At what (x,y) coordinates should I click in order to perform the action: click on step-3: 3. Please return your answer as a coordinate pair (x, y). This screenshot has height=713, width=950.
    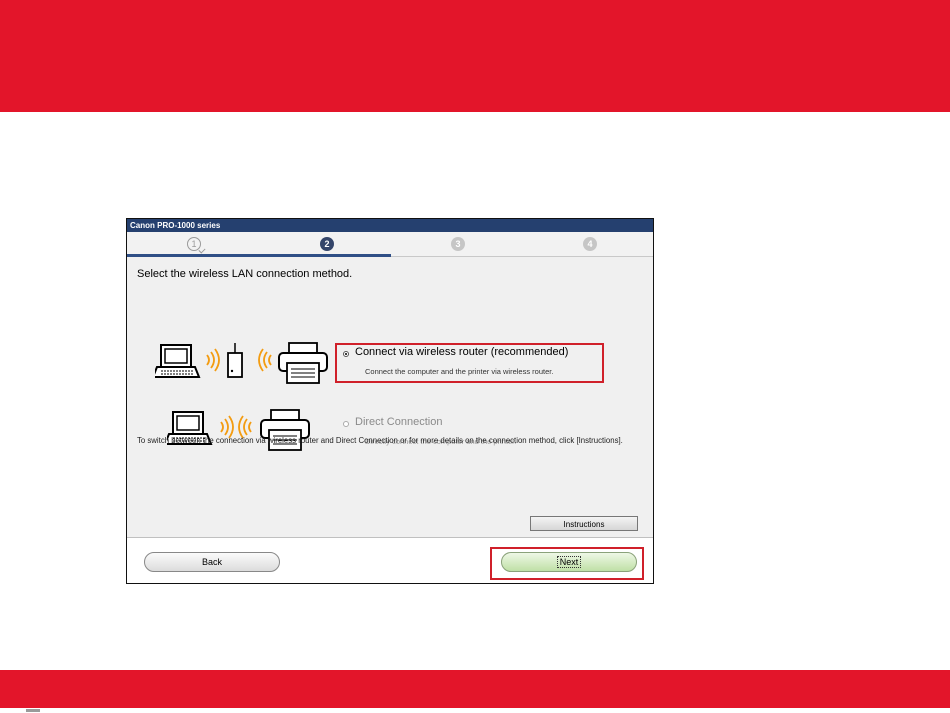
    Looking at the image, I should click on (458, 244).